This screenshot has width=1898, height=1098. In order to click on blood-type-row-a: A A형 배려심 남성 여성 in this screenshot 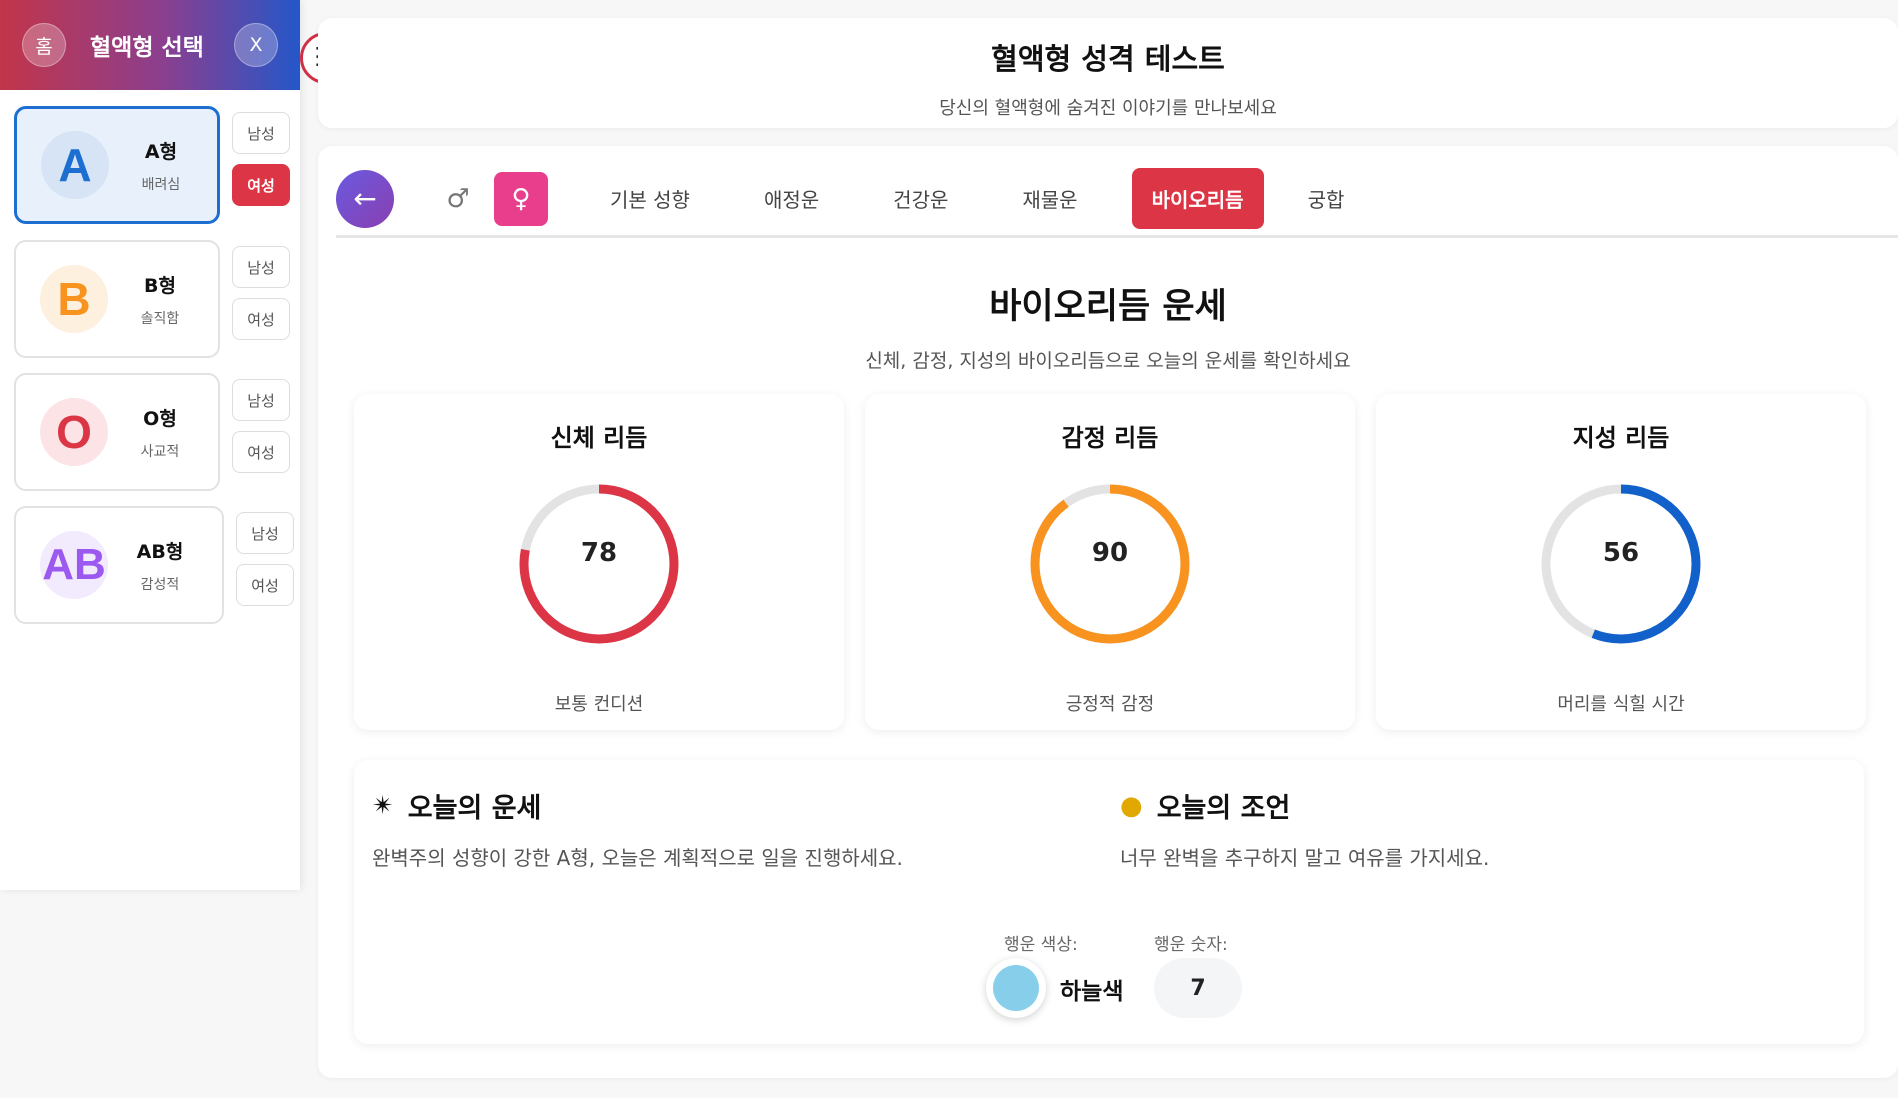, I will do `click(152, 165)`.